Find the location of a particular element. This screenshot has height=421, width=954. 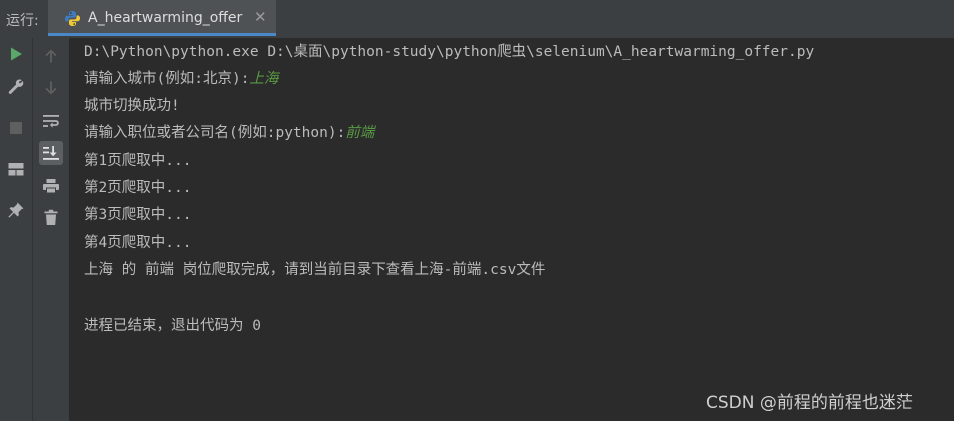

arrow-up-icon is located at coordinates (51, 56).